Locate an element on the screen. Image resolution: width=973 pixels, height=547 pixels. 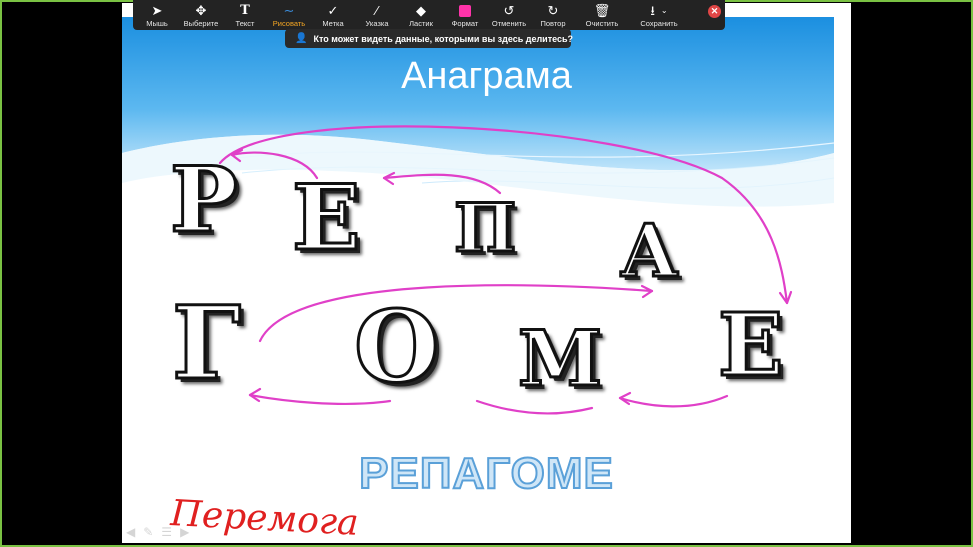
trash-icon: 🗑 is located at coordinates (602, 10).